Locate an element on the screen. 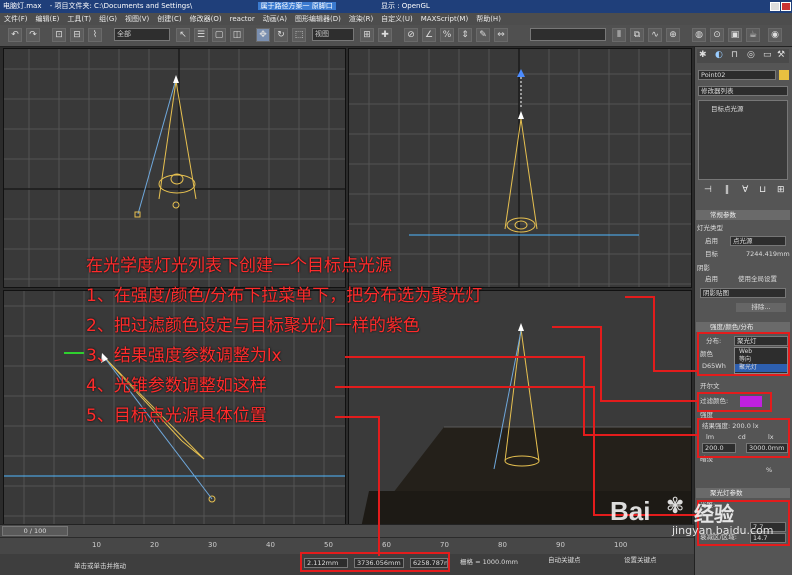 Image resolution: width=792 pixels, height=575 pixels. stack-item-target-point: 目标点光源 is located at coordinates (743, 108).